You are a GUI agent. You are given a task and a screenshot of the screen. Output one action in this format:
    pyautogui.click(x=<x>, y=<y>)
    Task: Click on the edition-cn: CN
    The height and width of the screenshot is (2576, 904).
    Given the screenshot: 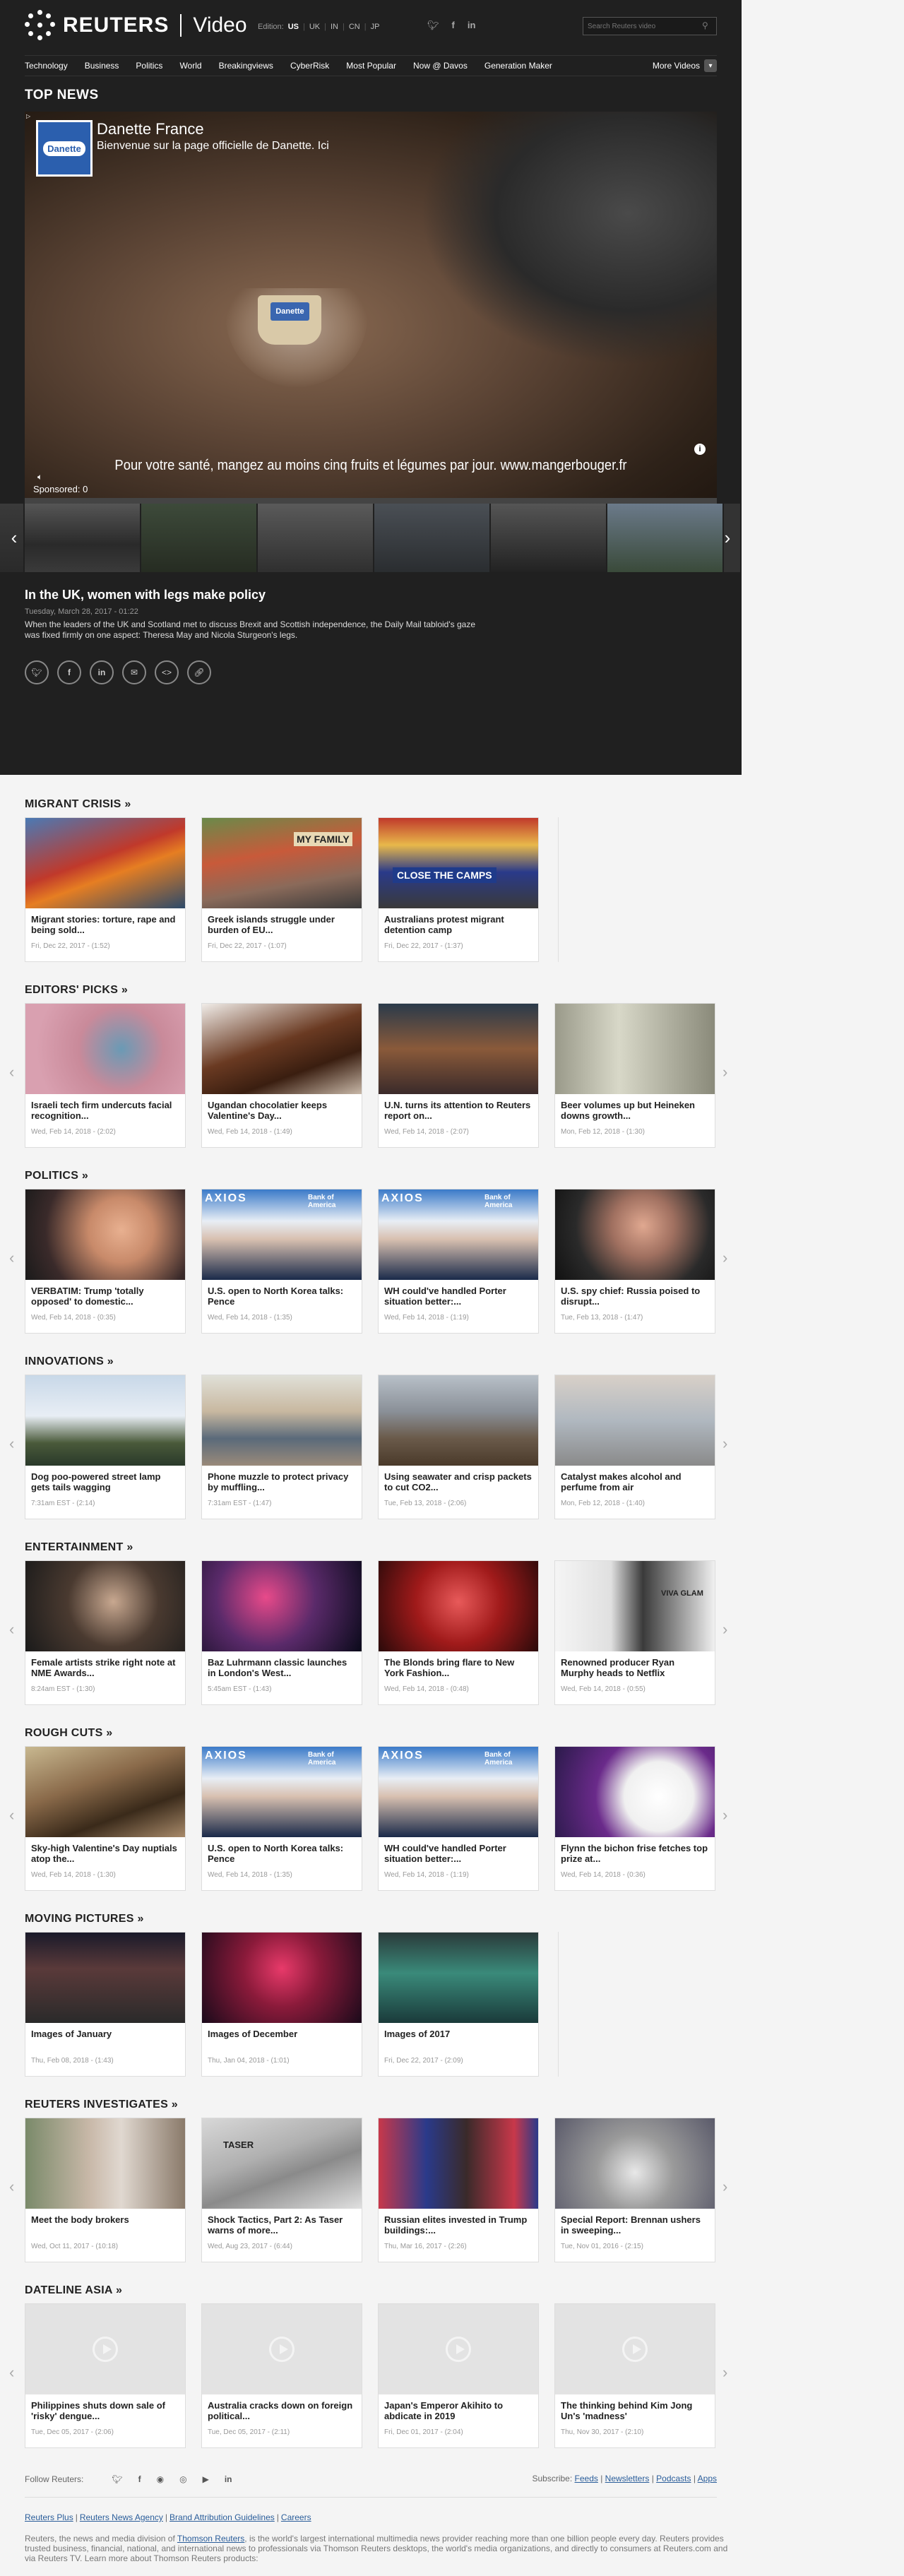 What is the action you would take?
    pyautogui.click(x=354, y=27)
    